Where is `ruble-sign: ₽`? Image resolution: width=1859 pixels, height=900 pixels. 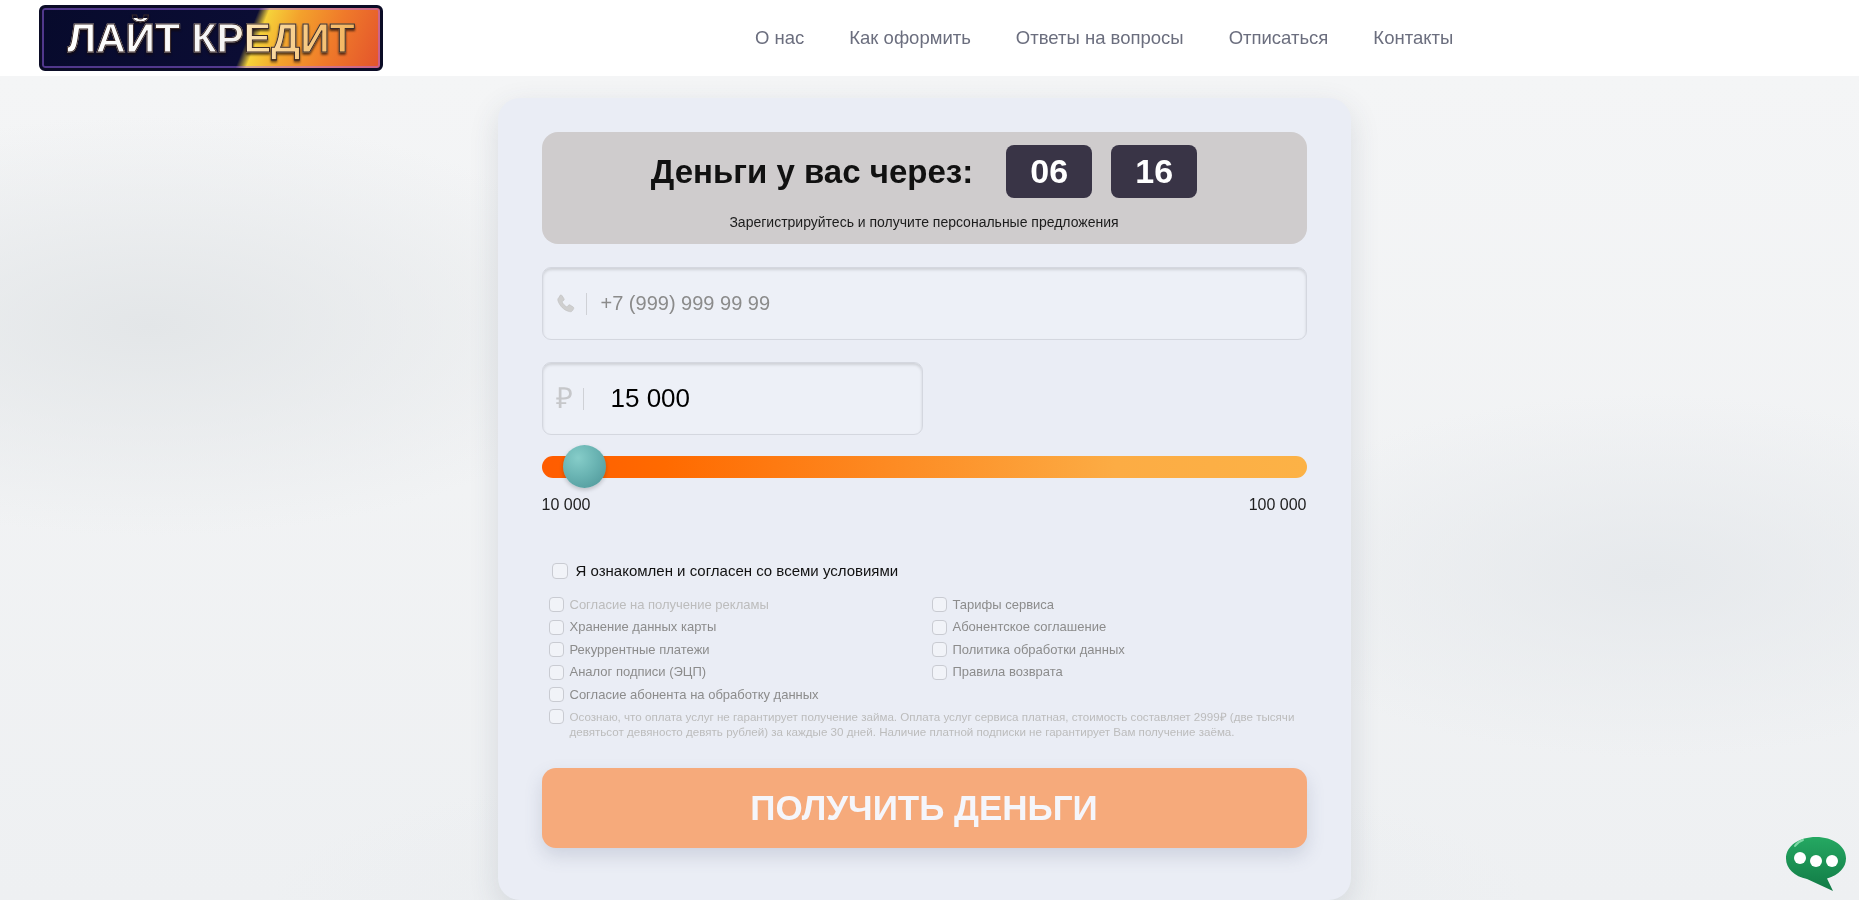
ruble-sign: ₽ is located at coordinates (564, 398).